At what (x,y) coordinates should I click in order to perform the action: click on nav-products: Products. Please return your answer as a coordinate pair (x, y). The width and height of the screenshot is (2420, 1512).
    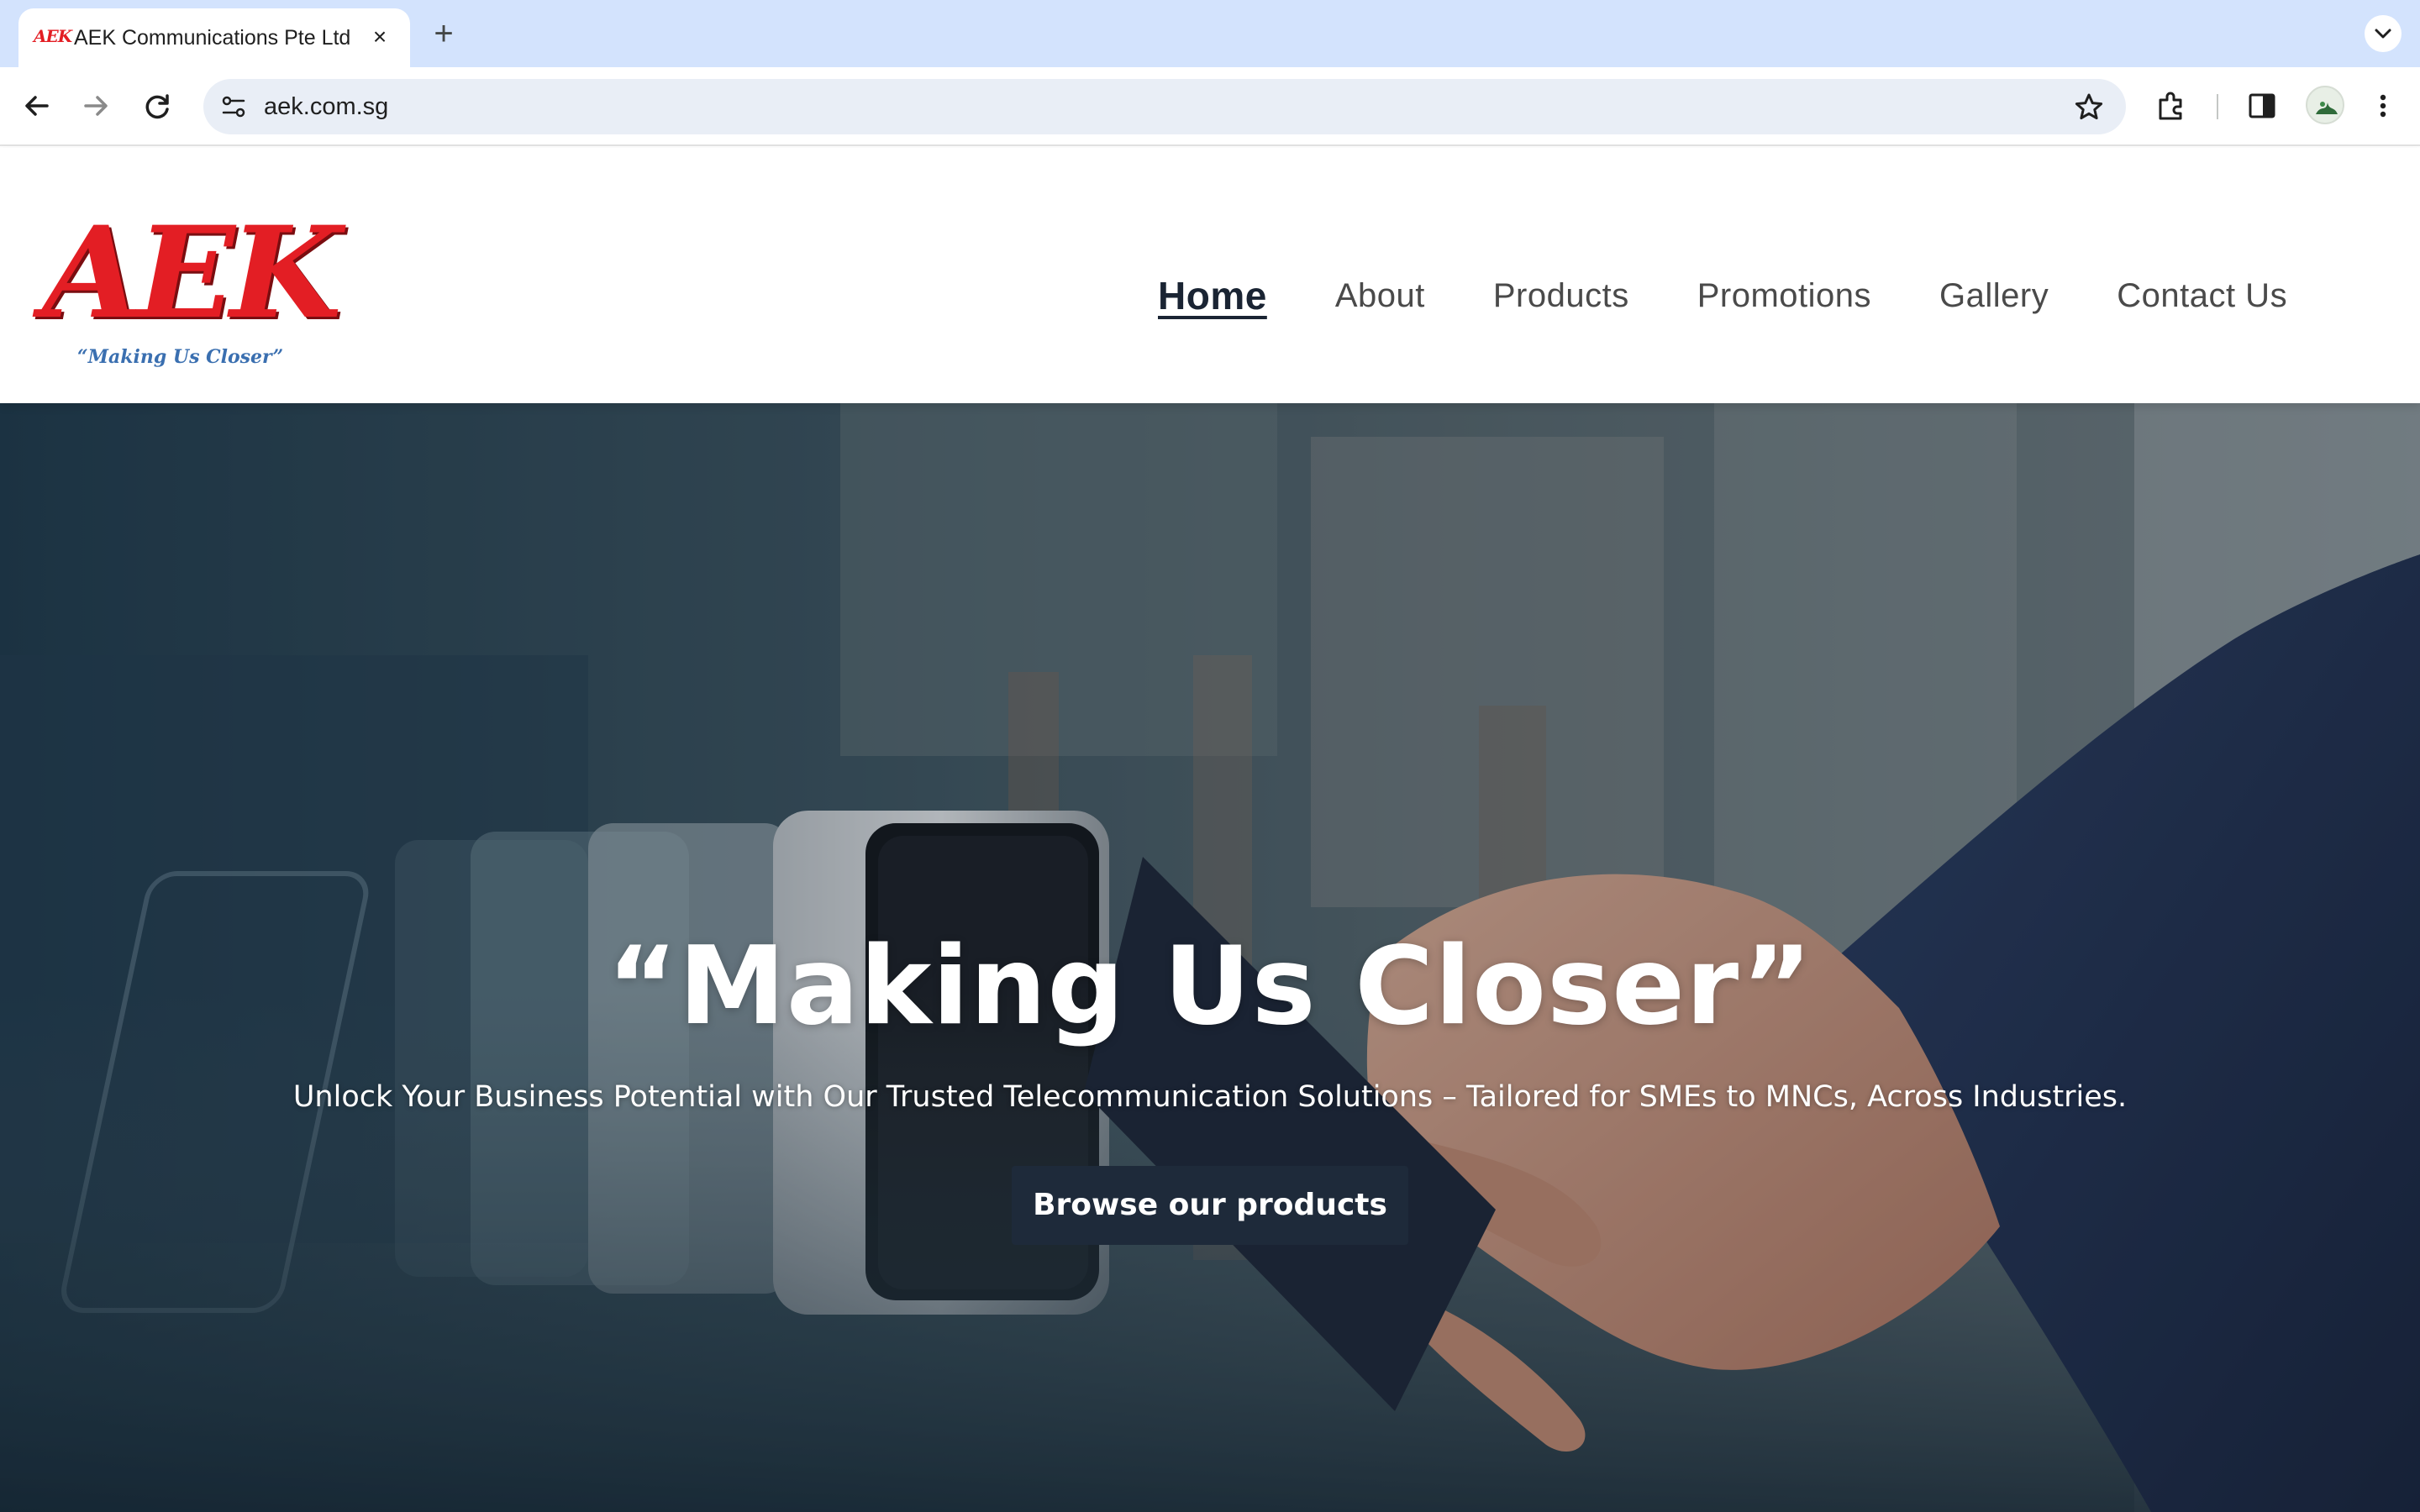
    Looking at the image, I should click on (1561, 296).